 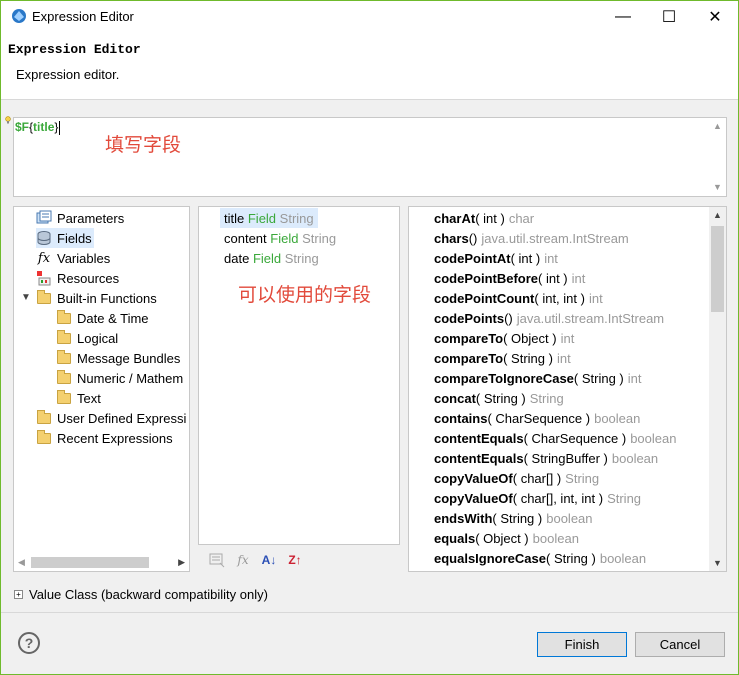 I want to click on method-item: contentEquals( CharSequence ) boolean, so click(x=555, y=438).